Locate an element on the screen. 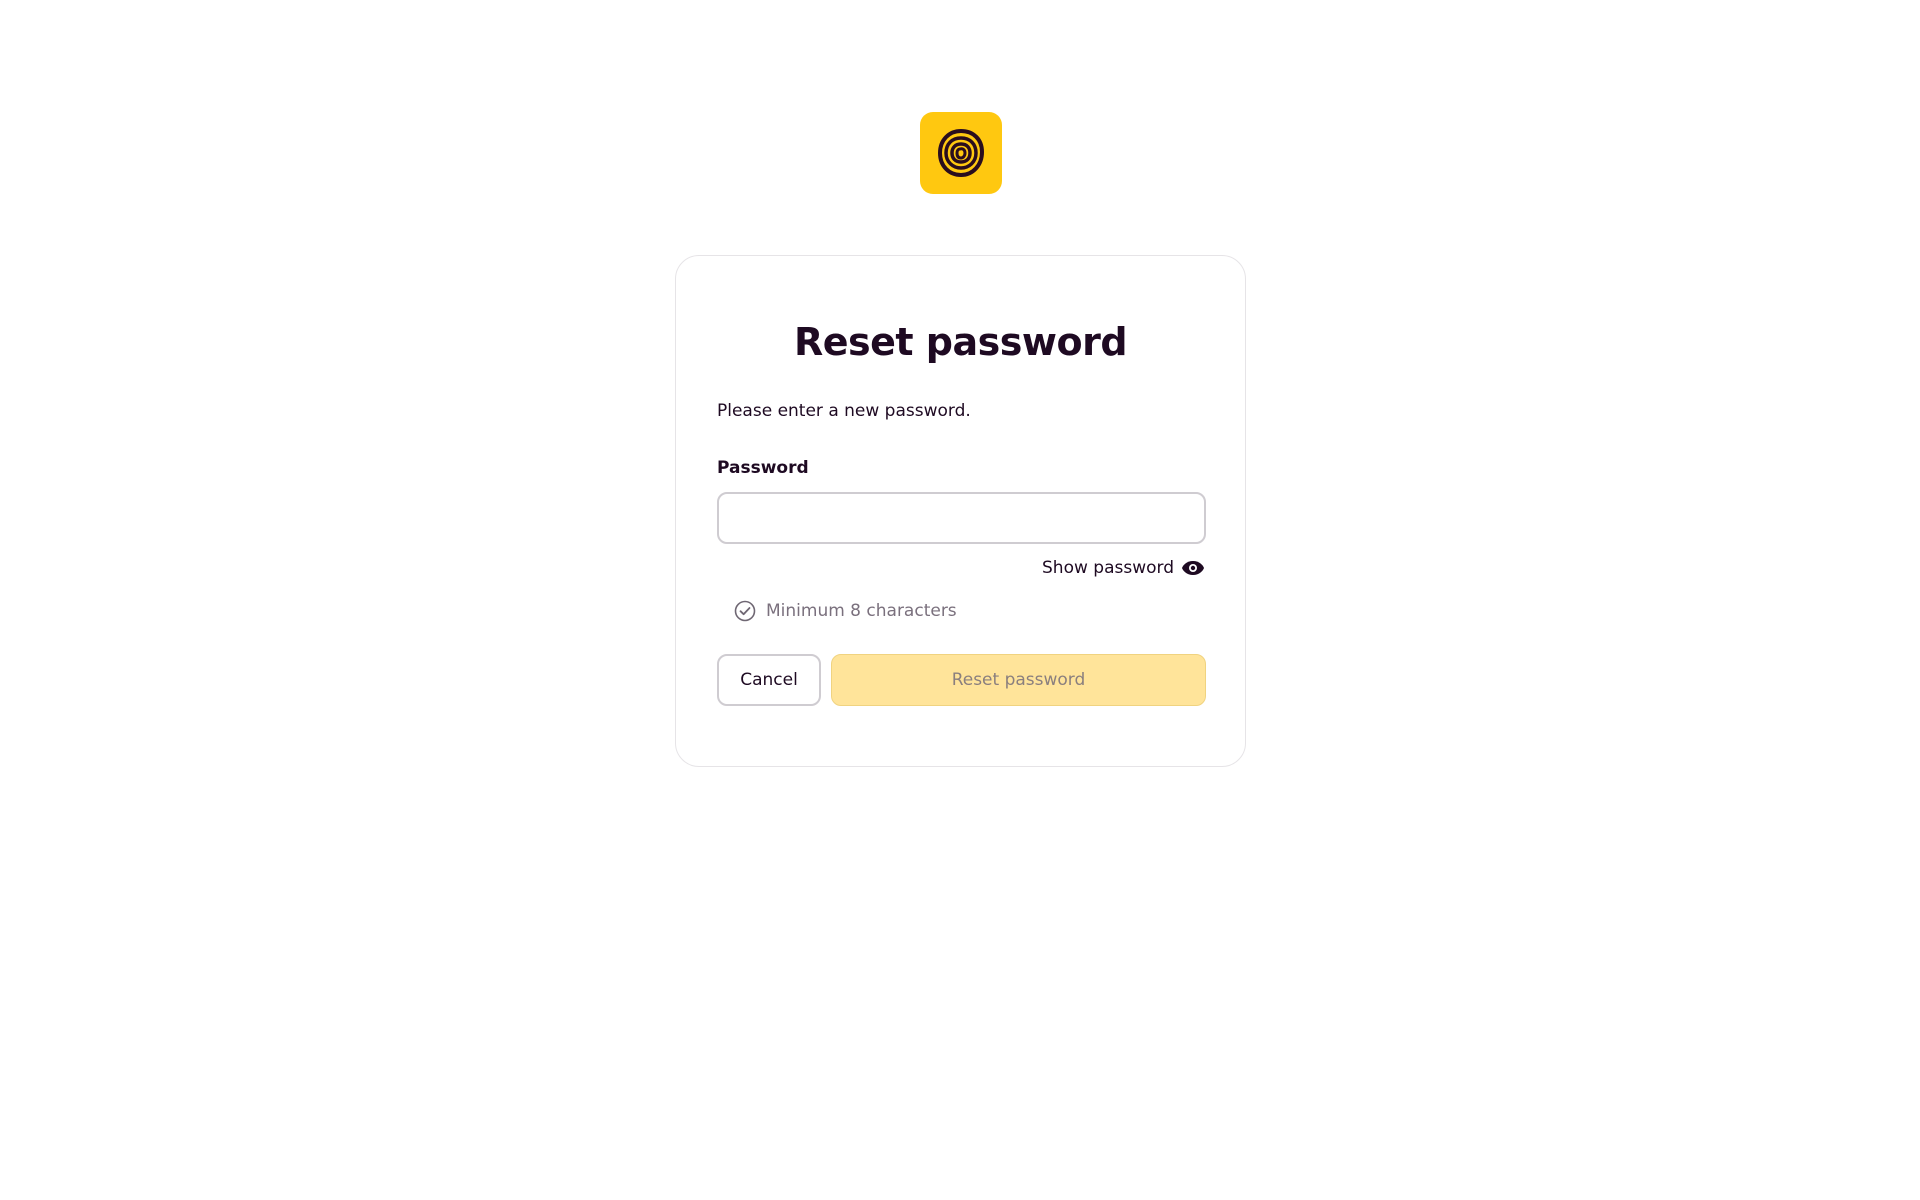 This screenshot has height=1200, width=1920. page-title: Reset password is located at coordinates (960, 342).